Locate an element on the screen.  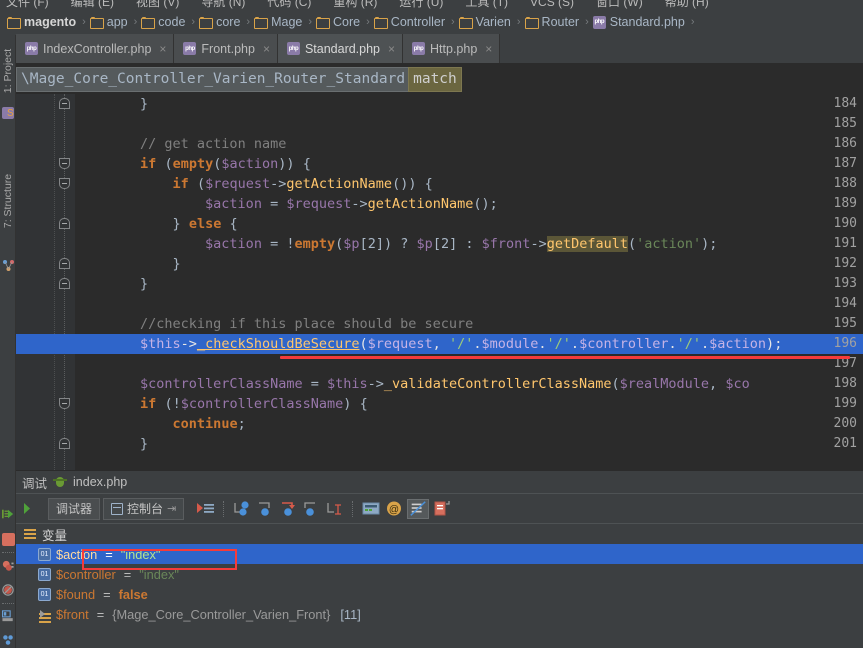
menu-item-1: 编辑 (E) is located at coordinates (92, 4).